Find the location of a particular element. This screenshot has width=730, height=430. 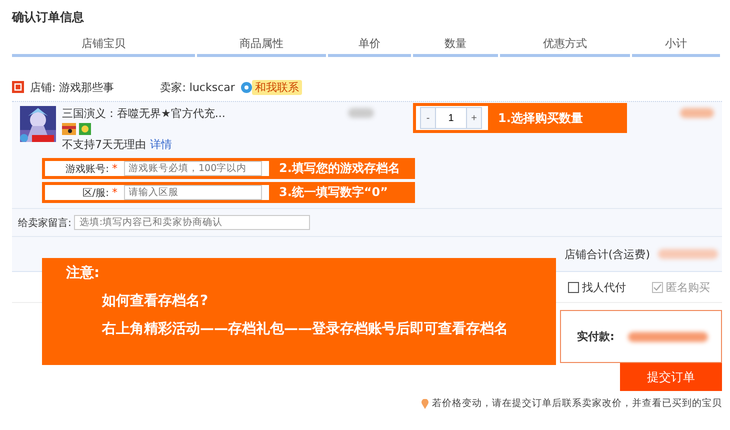

plus-button: + is located at coordinates (474, 118).